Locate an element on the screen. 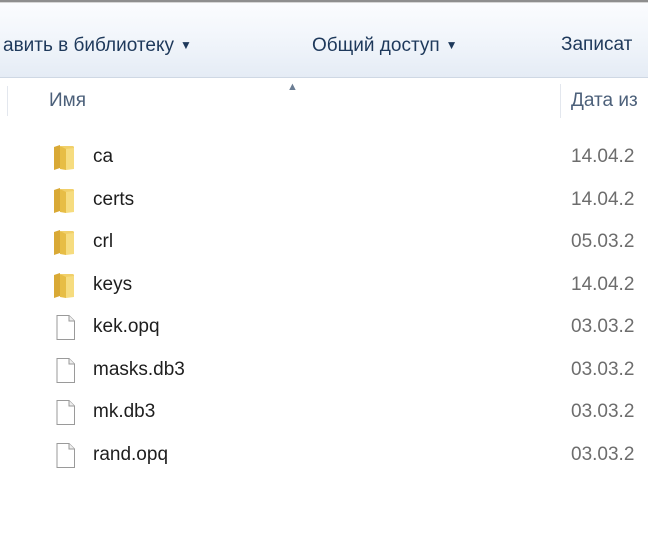  sort-ascending-icon: ▲ is located at coordinates (292, 87).